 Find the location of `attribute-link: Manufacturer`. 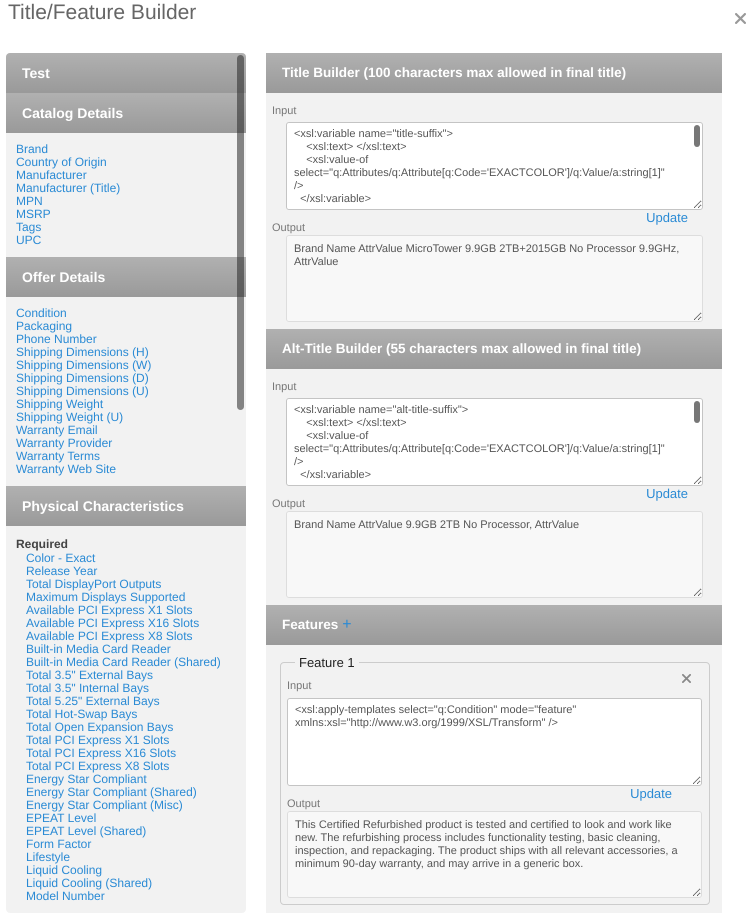

attribute-link: Manufacturer is located at coordinates (51, 175).